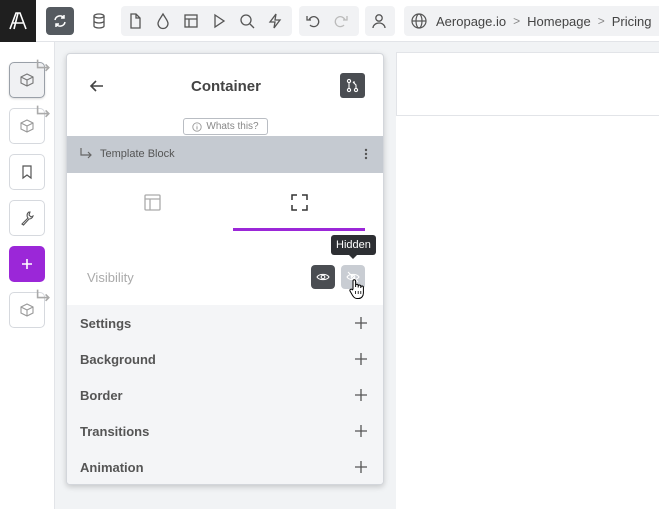  I want to click on rail-add-button, so click(27, 264).